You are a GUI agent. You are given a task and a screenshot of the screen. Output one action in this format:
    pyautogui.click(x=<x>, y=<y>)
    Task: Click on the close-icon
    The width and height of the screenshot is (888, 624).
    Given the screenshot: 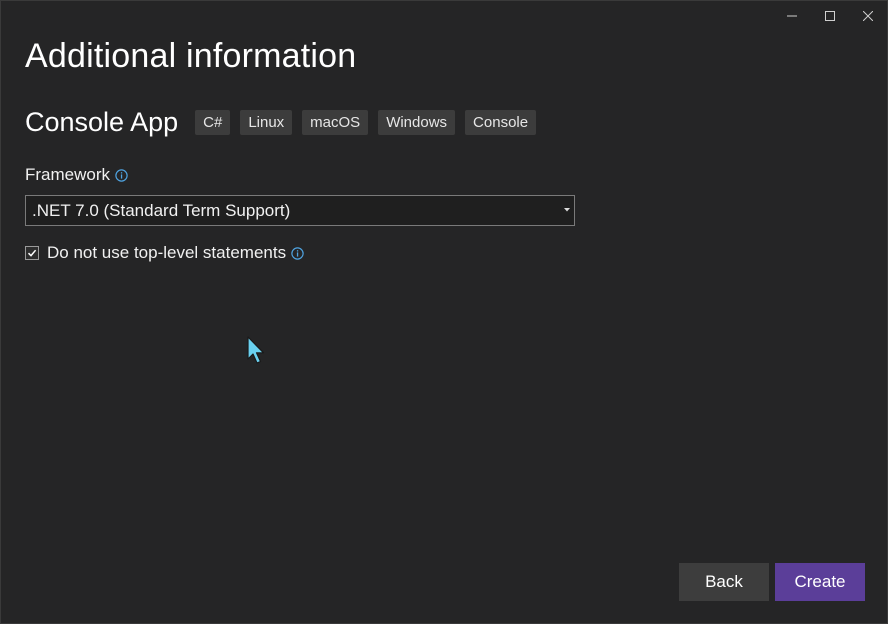 What is the action you would take?
    pyautogui.click(x=868, y=16)
    